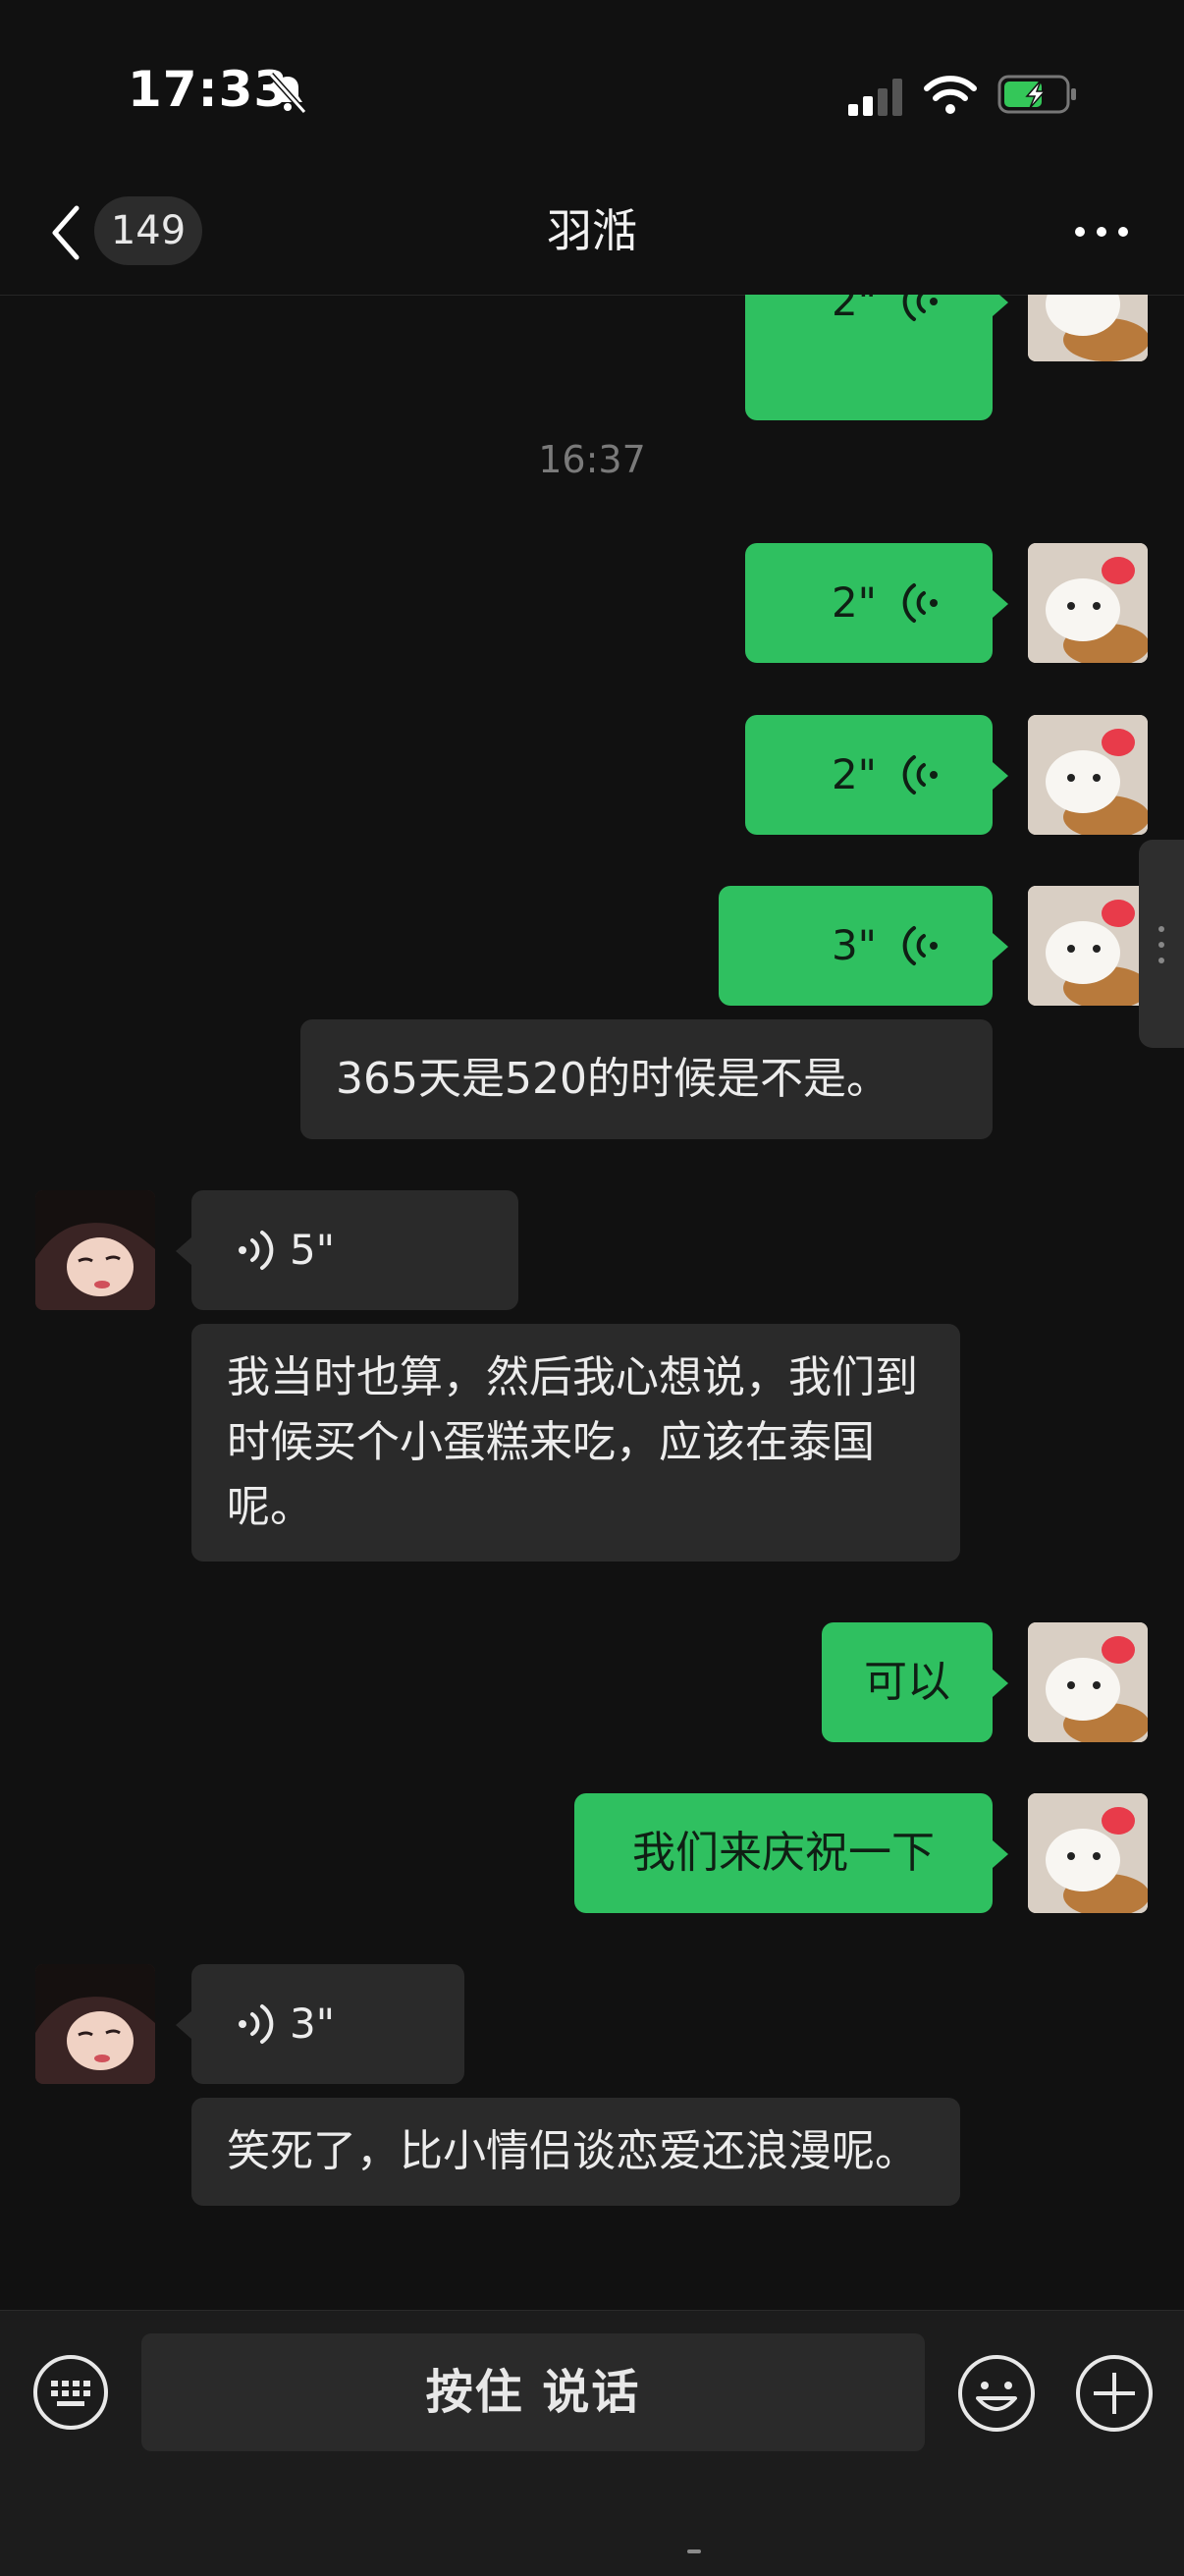 The image size is (1184, 2576). I want to click on voice-transcript: 365天是520的时候是不是。, so click(646, 1079).